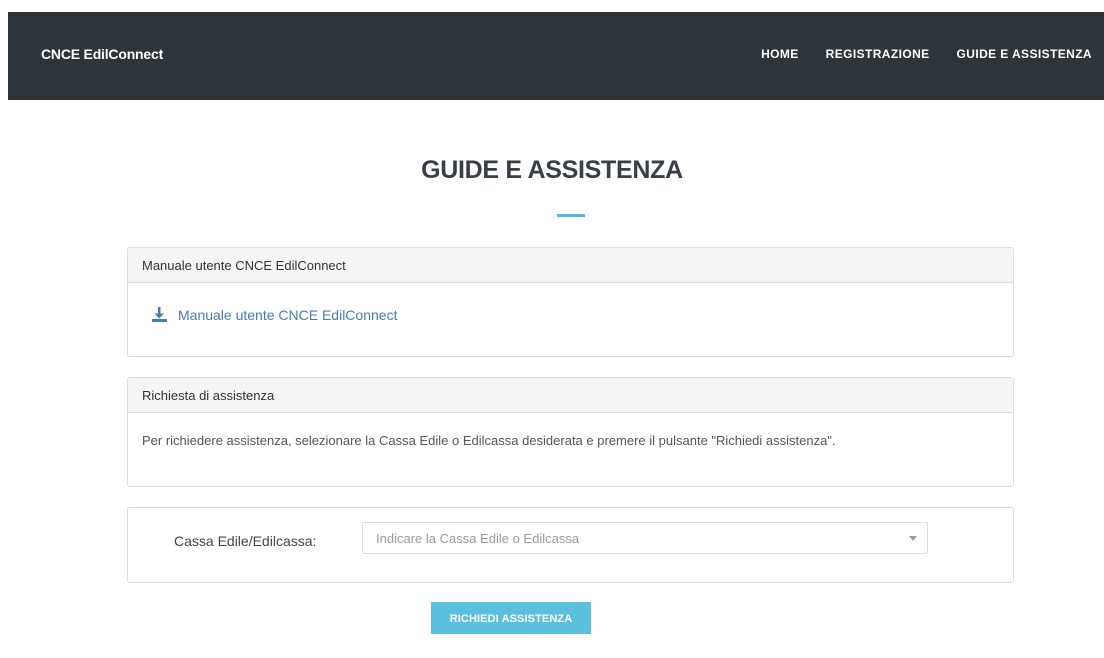 This screenshot has height=658, width=1104. What do you see at coordinates (570, 265) in the screenshot?
I see `manual-panel-heading: Manuale utente CNCE EdilConnect` at bounding box center [570, 265].